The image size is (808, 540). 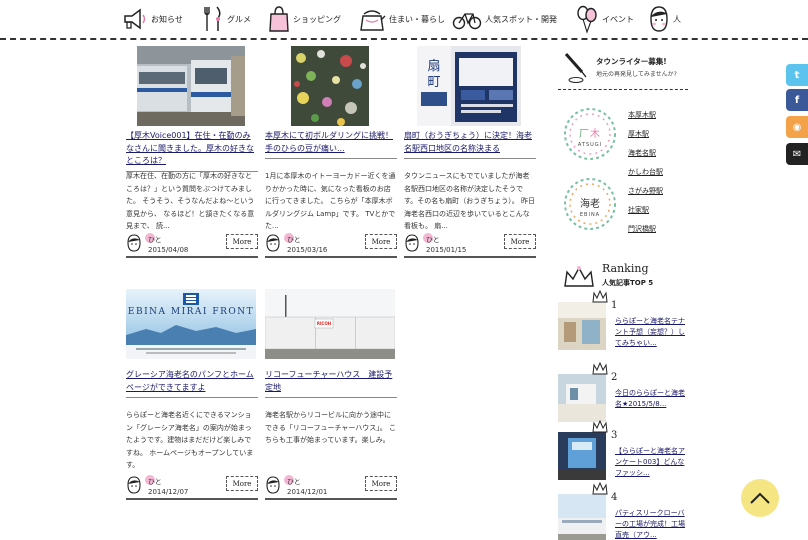 What do you see at coordinates (433, 66) in the screenshot?
I see `svg-text: 扇` at bounding box center [433, 66].